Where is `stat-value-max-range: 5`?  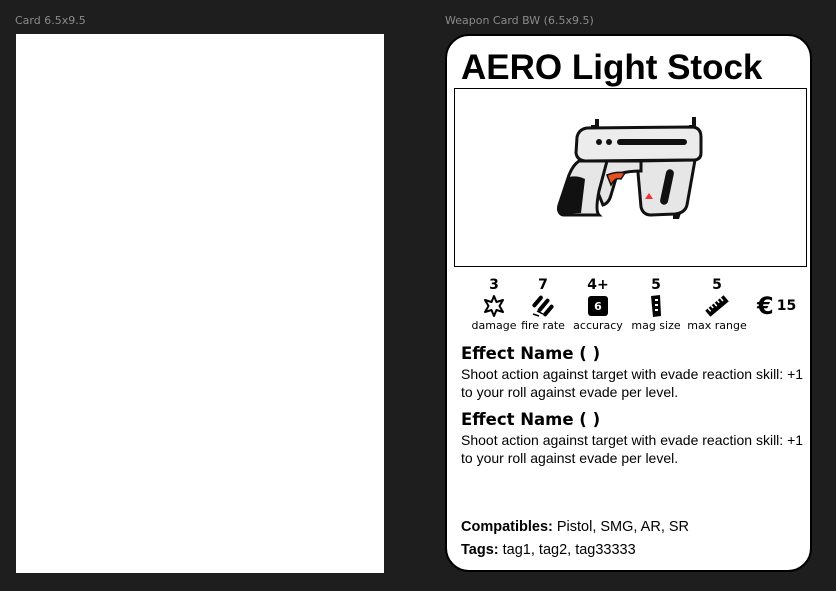 stat-value-max-range: 5 is located at coordinates (717, 285).